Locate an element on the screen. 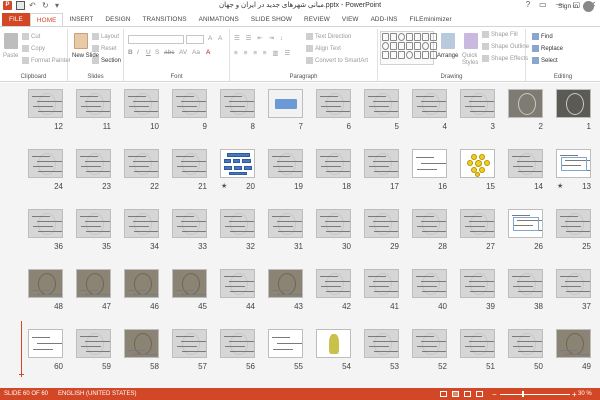 This screenshot has height=400, width=600. tab-view: VIEW is located at coordinates (350, 19).